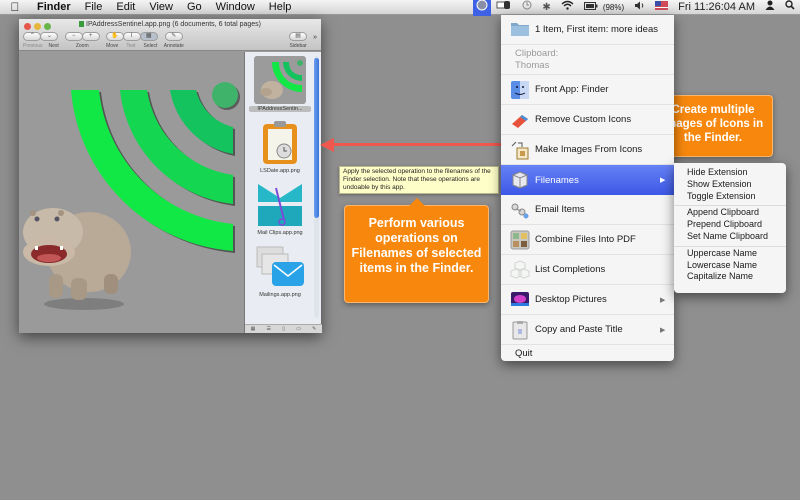 This screenshot has height=500, width=800. Describe the element at coordinates (527, 7) in the screenshot. I see `time-machine-icon` at that location.